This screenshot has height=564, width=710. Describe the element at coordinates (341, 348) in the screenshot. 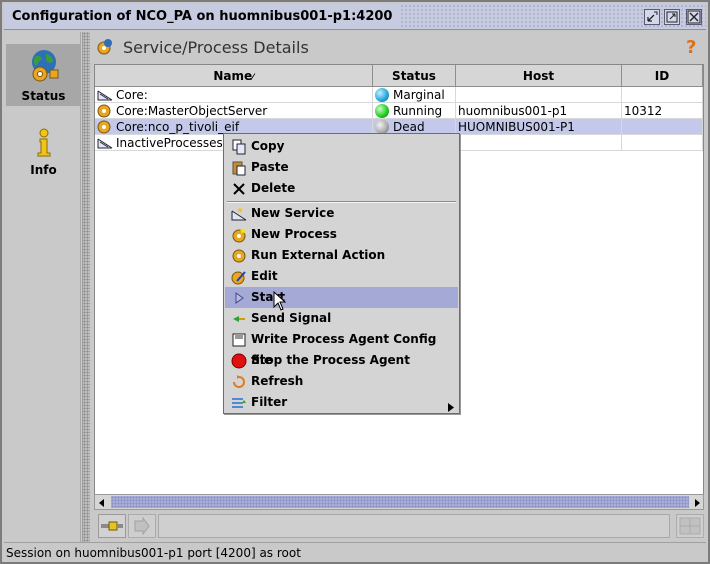

I see `menu-item-write-config: Write Process Agent Config file` at that location.